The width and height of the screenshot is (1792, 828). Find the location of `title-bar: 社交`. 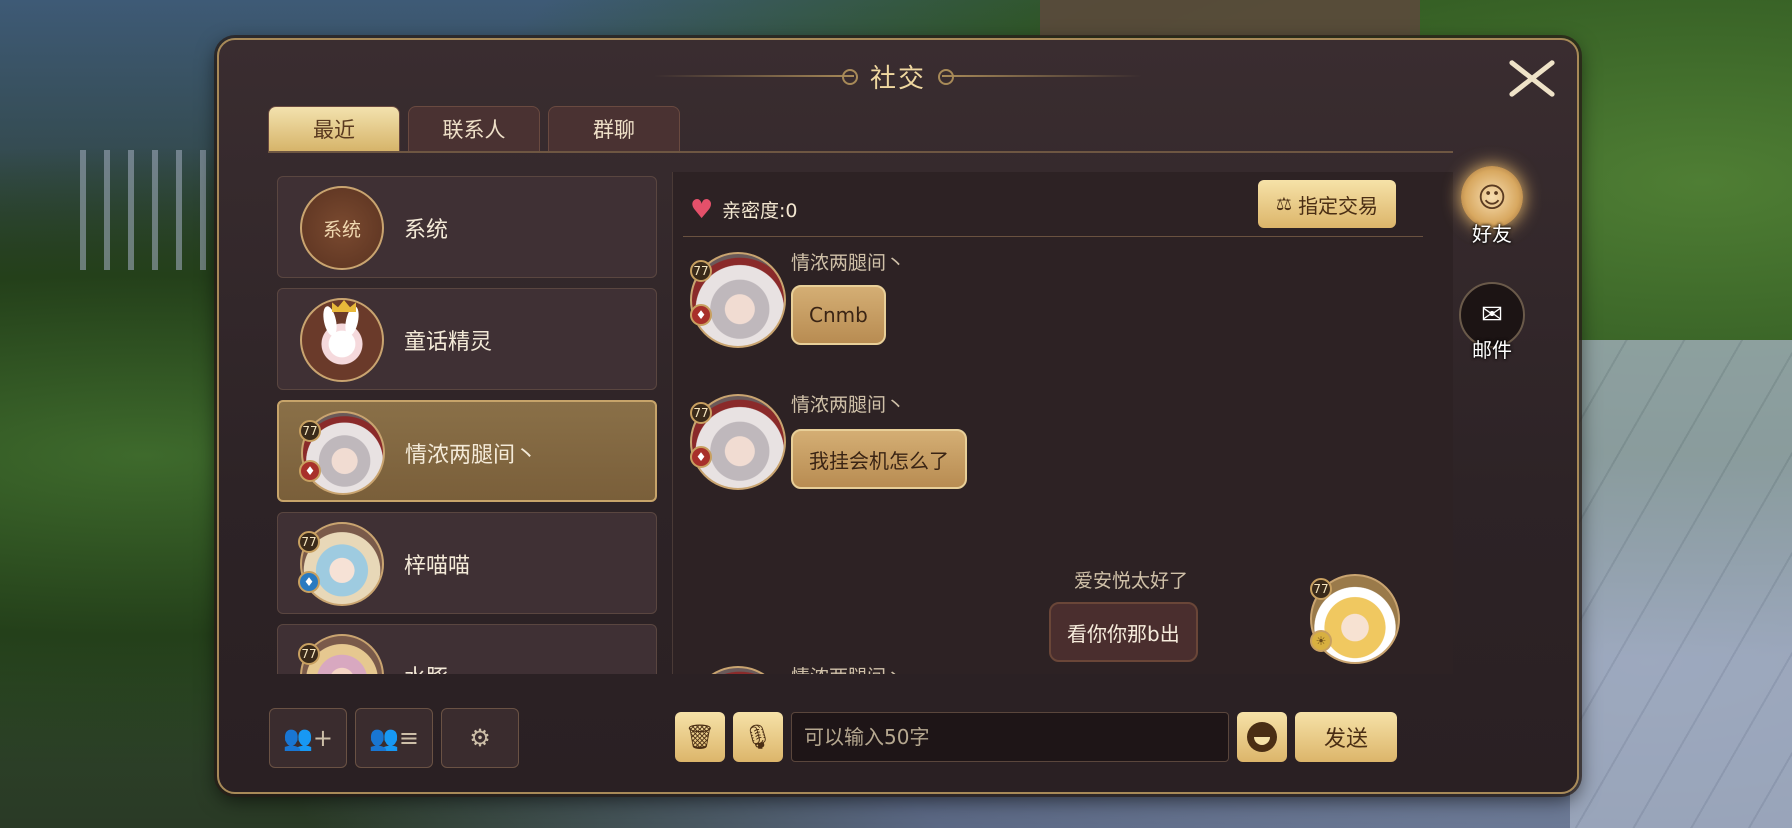

title-bar: 社交 is located at coordinates (898, 76).